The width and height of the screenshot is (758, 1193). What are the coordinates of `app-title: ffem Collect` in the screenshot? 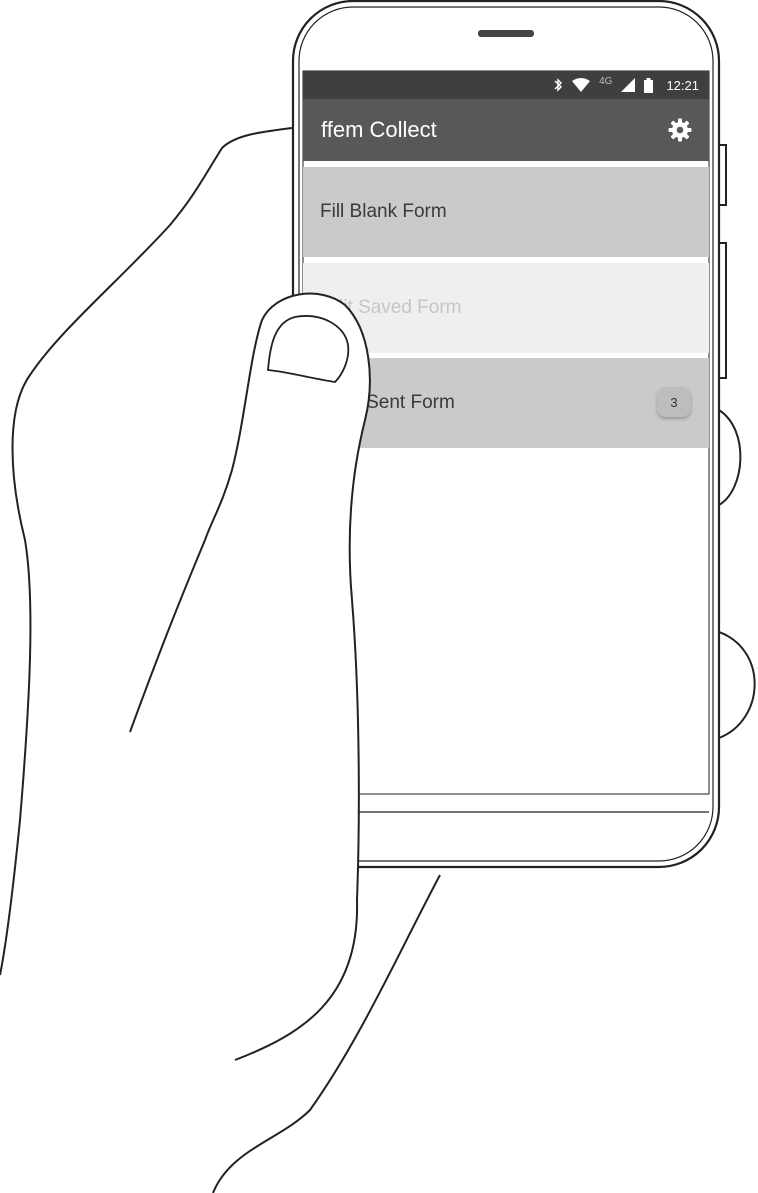 It's located at (379, 129).